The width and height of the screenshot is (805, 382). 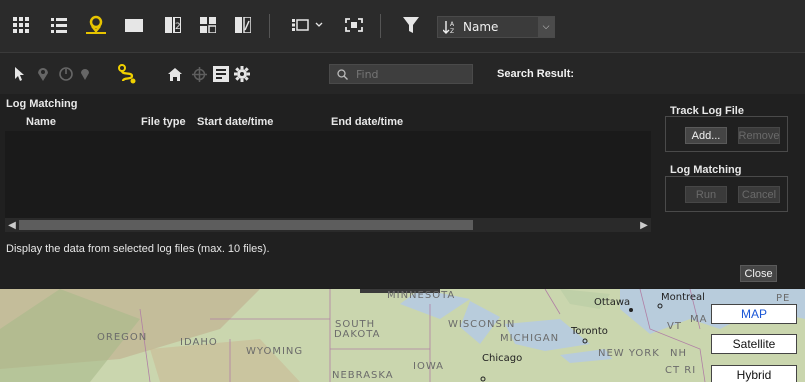 What do you see at coordinates (134, 25) in the screenshot?
I see `single-view-icon` at bounding box center [134, 25].